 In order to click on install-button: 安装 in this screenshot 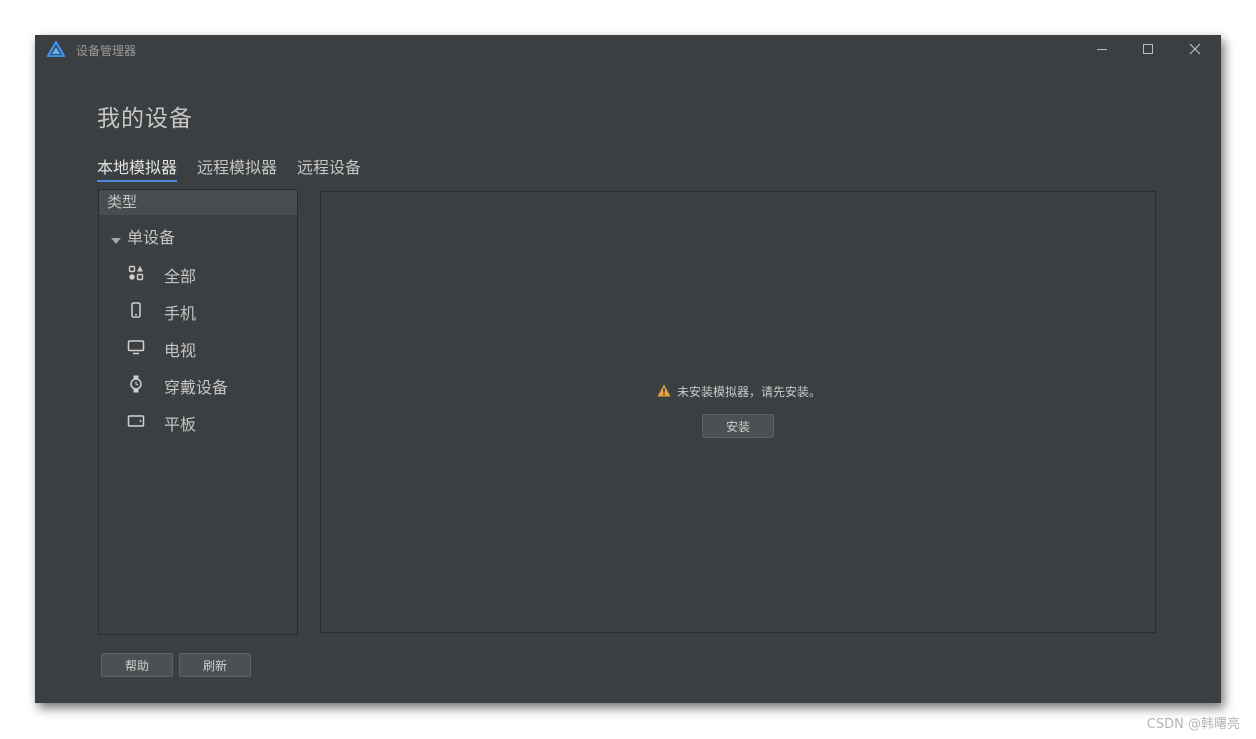, I will do `click(738, 426)`.